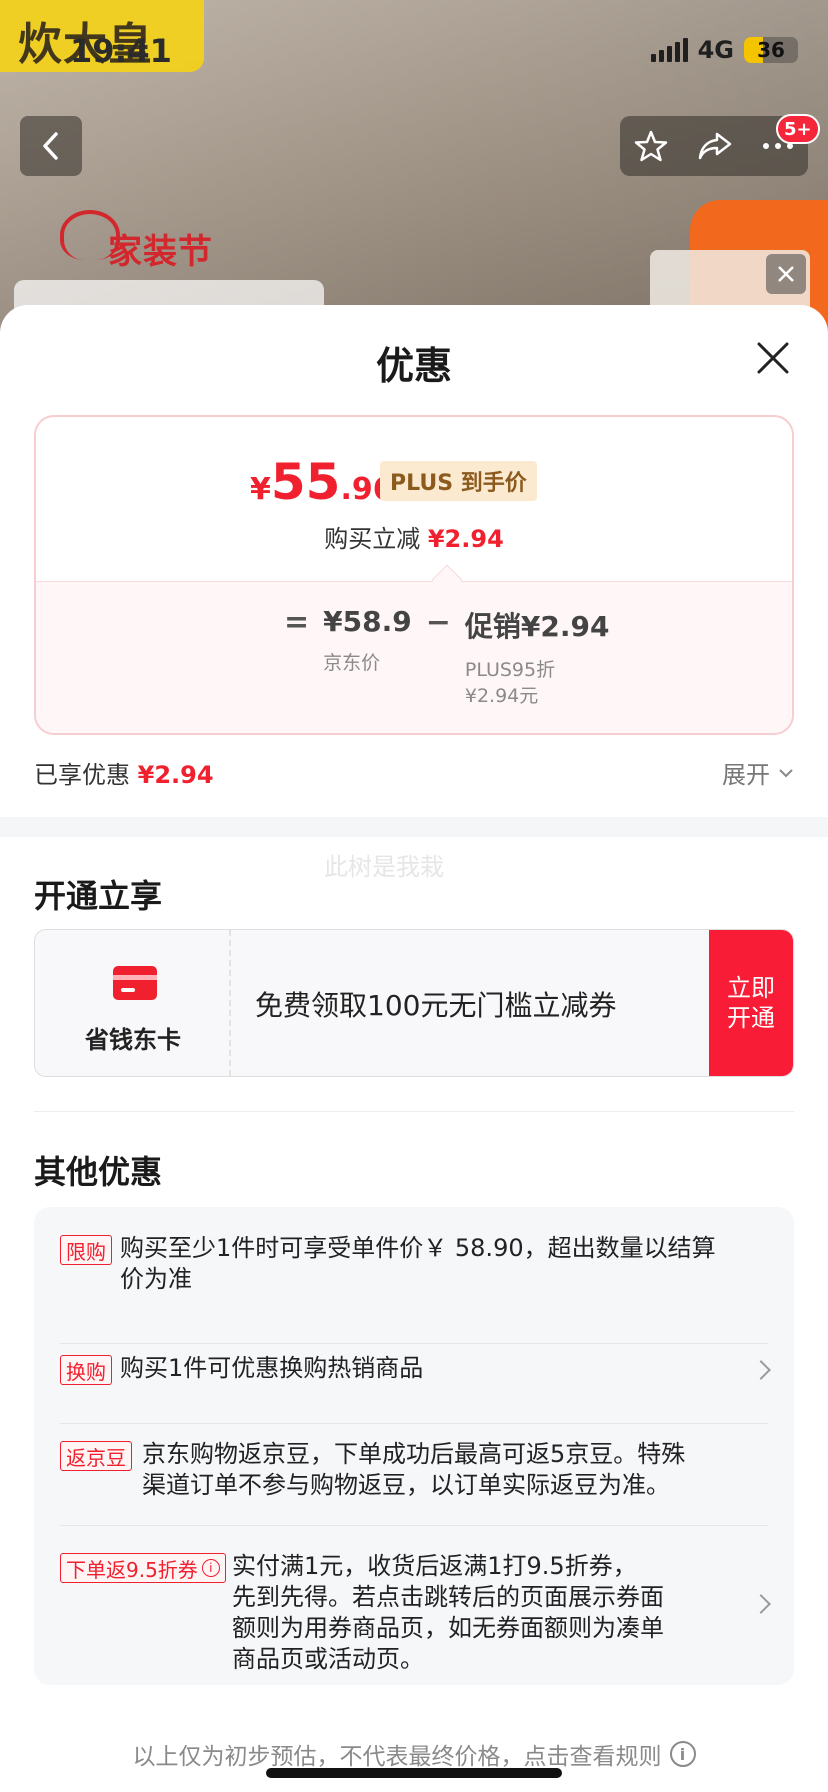 This screenshot has width=828, height=1792. Describe the element at coordinates (434, 1566) in the screenshot. I see `offer-text-line: 实付满1元，收货后返满1打9.5折券，` at that location.